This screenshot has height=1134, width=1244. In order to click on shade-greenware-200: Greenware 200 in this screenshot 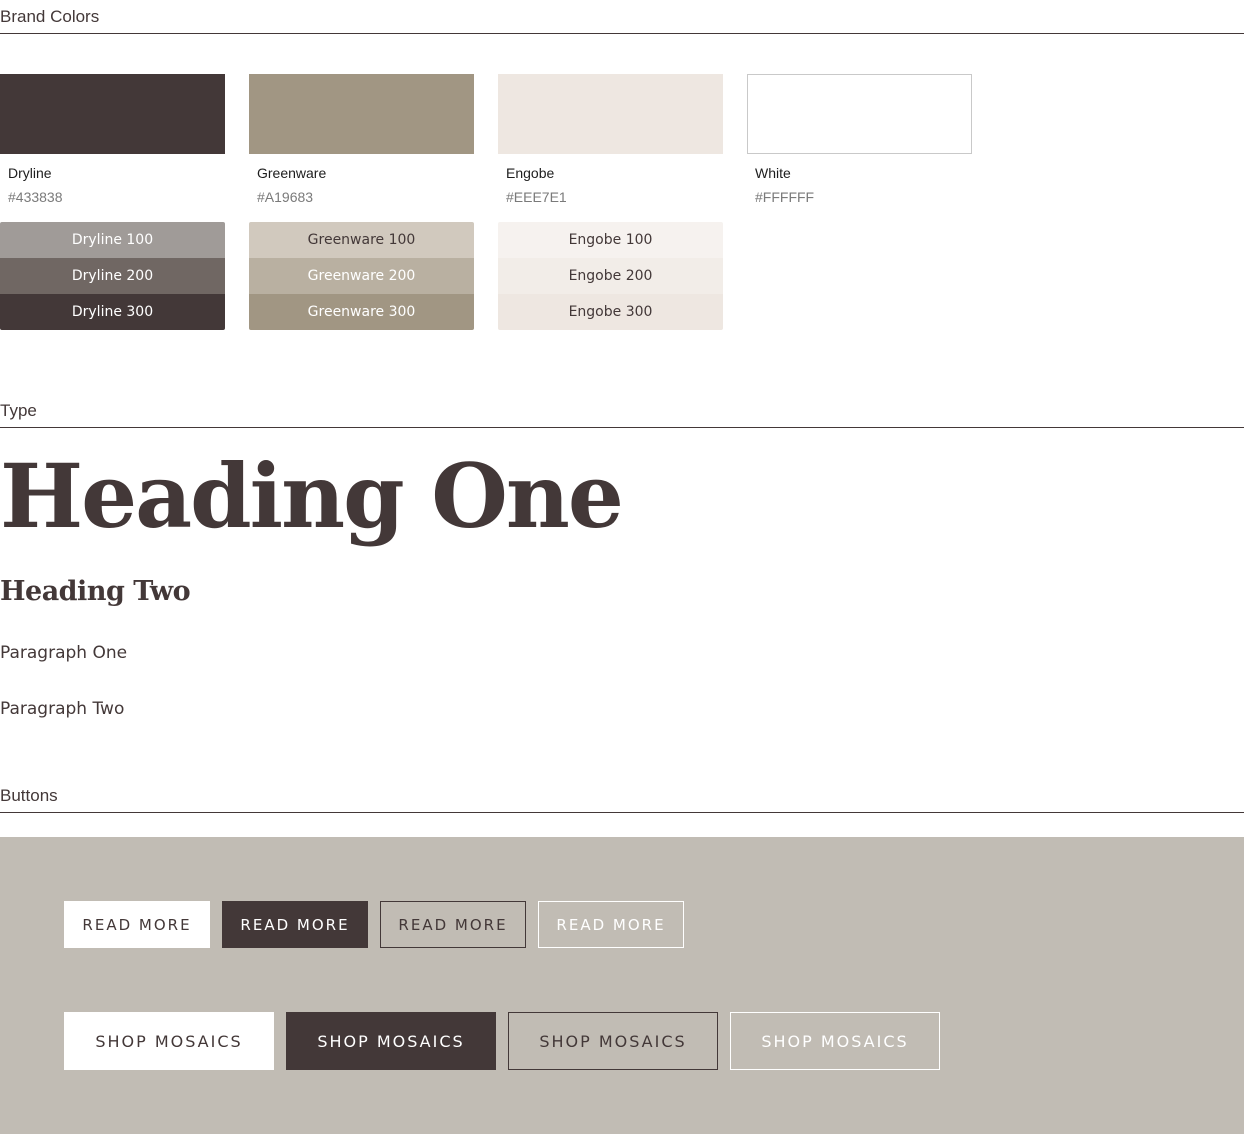, I will do `click(361, 276)`.